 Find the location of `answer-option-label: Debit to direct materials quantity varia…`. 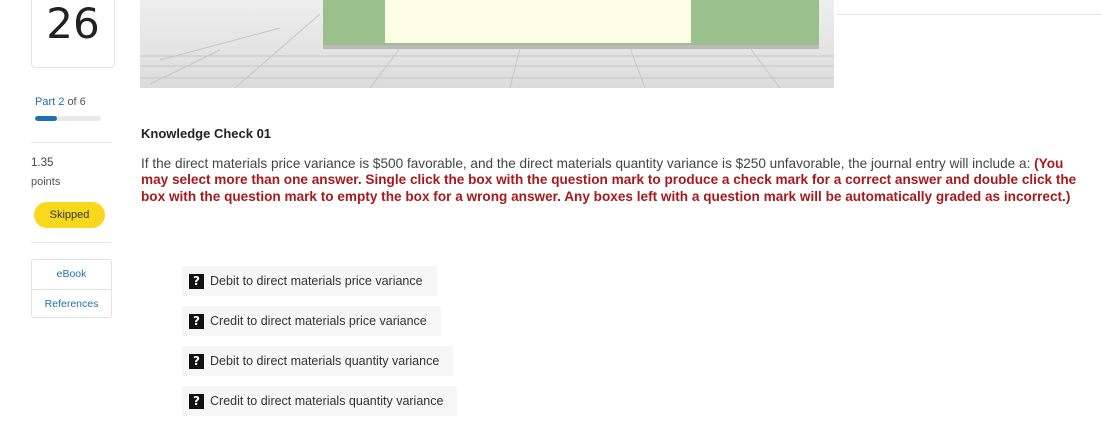

answer-option-label: Debit to direct materials quantity varia… is located at coordinates (325, 361).